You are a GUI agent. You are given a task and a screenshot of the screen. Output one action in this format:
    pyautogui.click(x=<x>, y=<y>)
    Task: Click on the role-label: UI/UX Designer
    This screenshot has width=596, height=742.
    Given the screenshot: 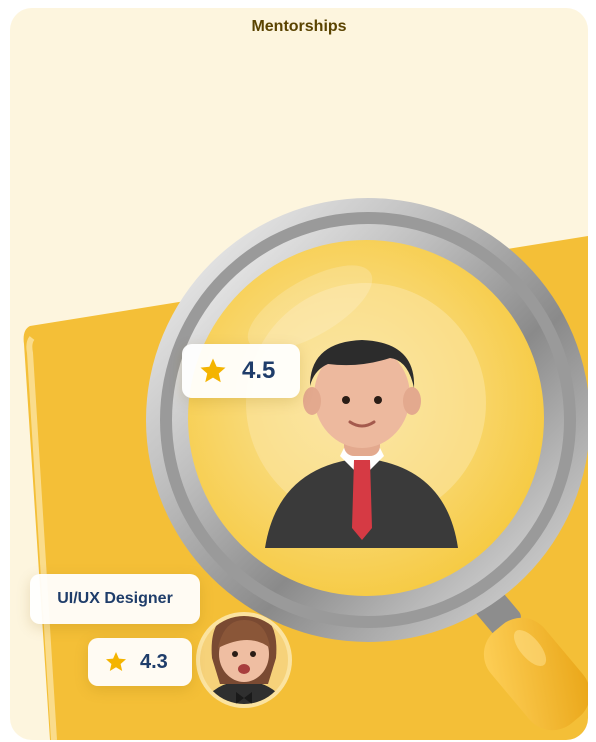 What is the action you would take?
    pyautogui.click(x=115, y=598)
    